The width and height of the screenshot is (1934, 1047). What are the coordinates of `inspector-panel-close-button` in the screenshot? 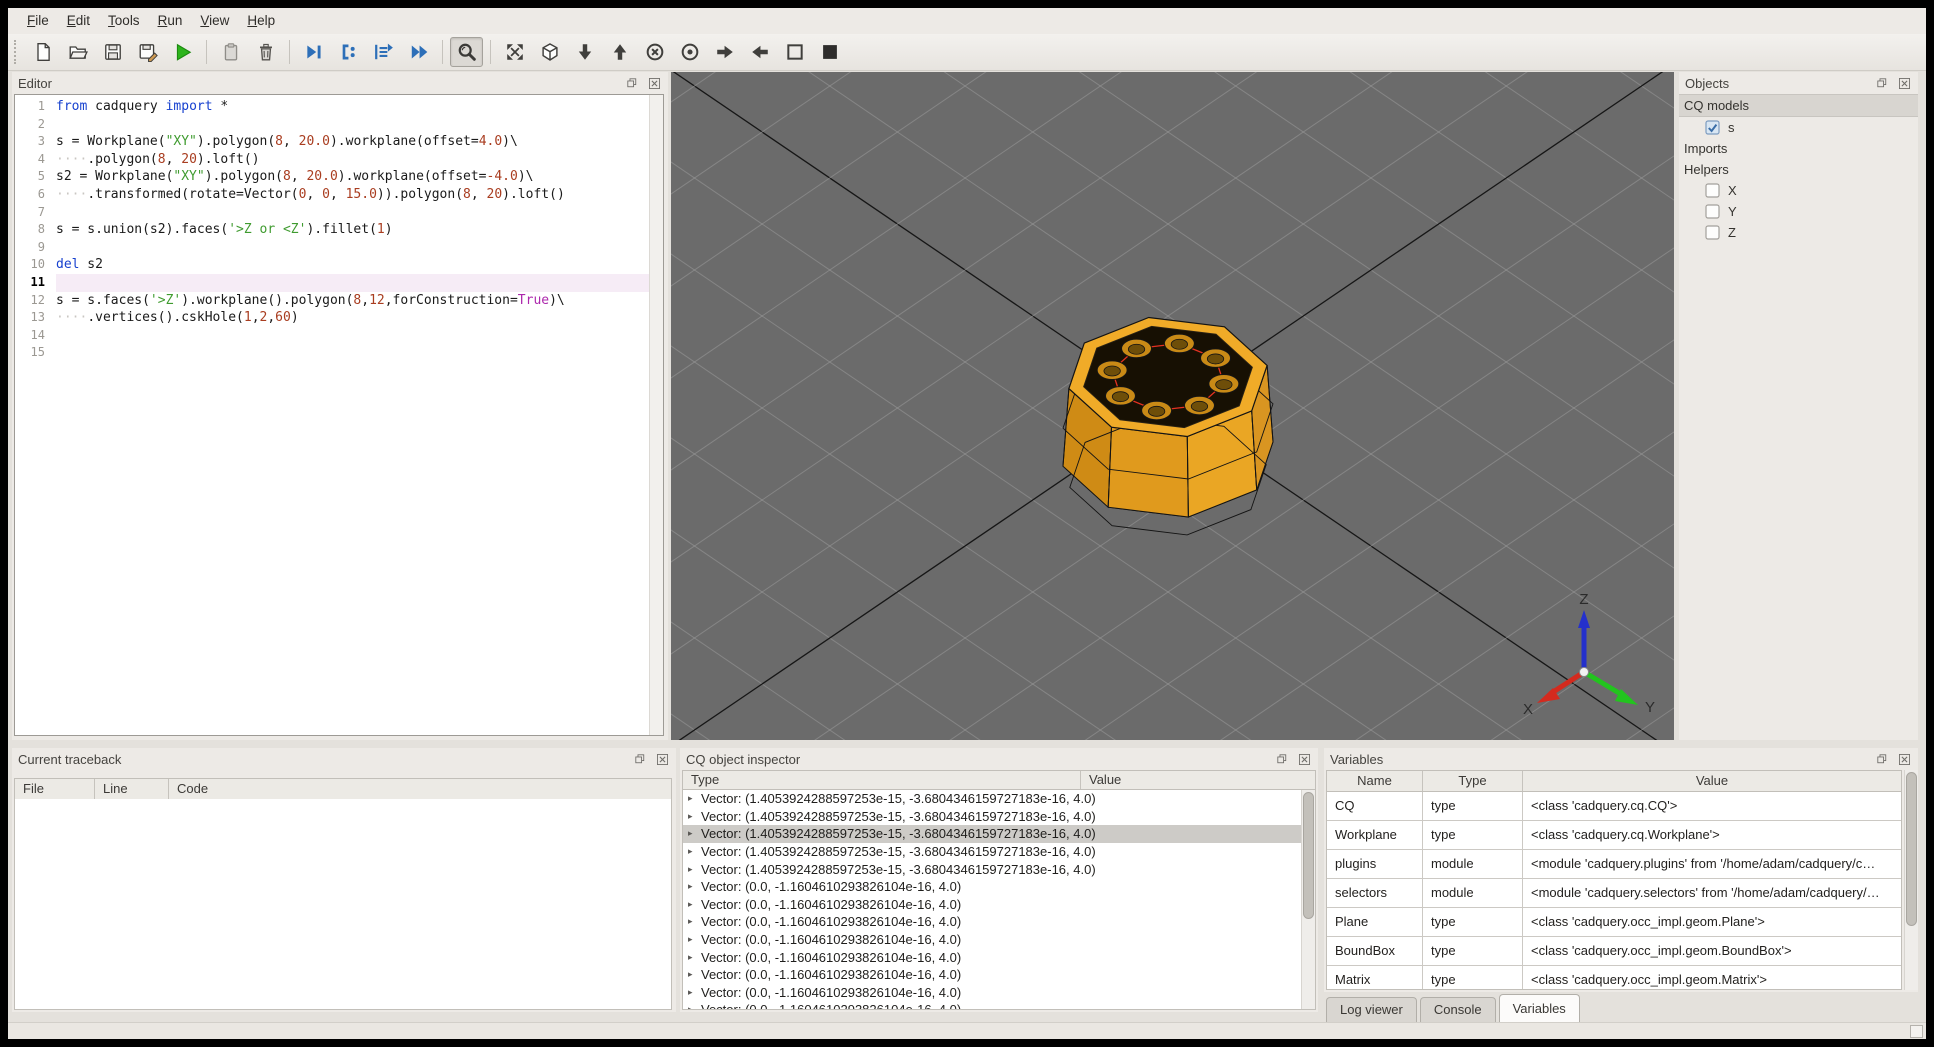 It's located at (1304, 759).